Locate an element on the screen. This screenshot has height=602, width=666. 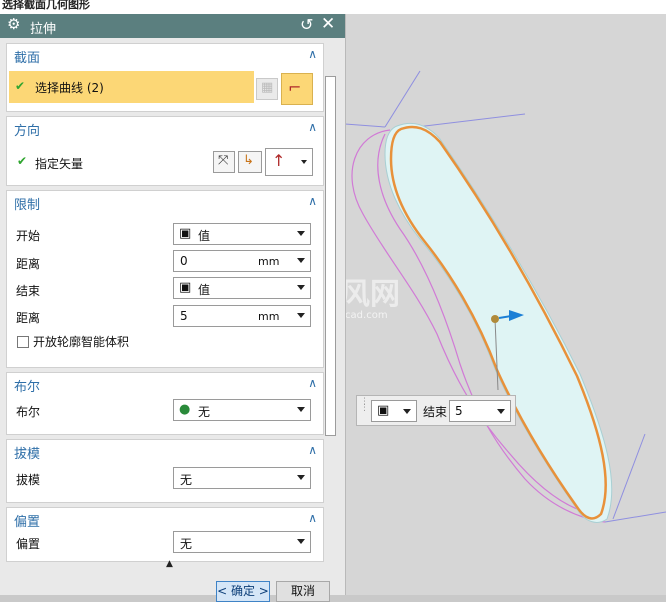
close-icon: ✕ is located at coordinates (328, 24).